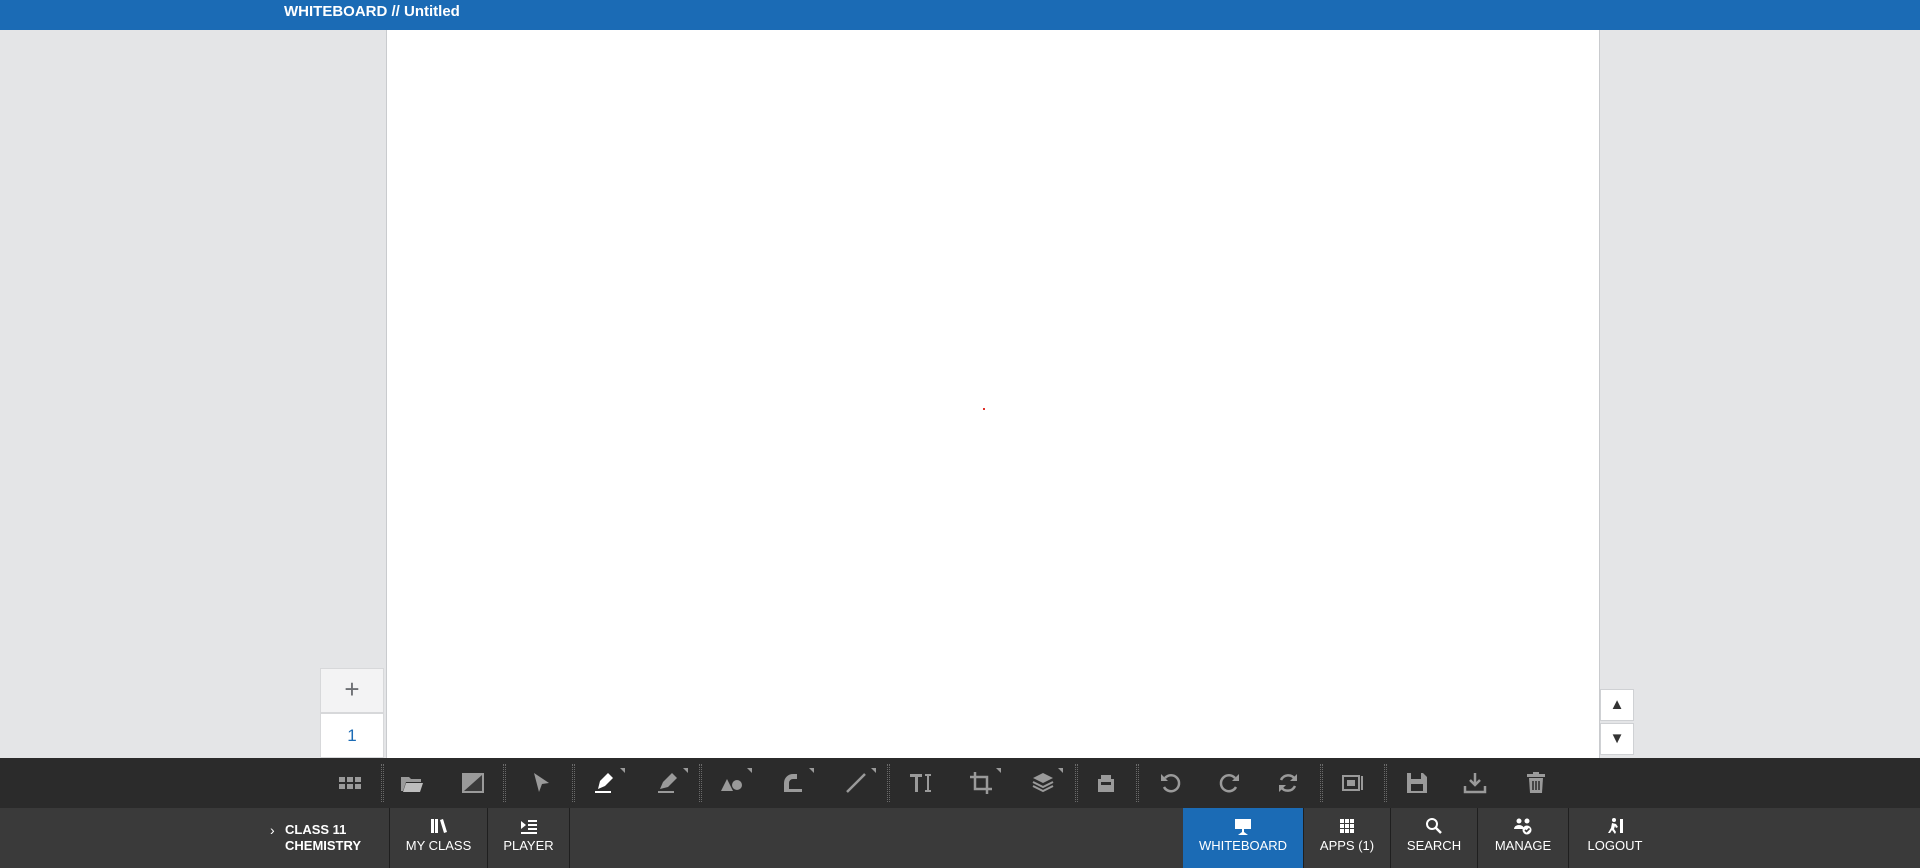 The width and height of the screenshot is (1920, 868). Describe the element at coordinates (1617, 705) in the screenshot. I see `scroll-up-button: ▲` at that location.